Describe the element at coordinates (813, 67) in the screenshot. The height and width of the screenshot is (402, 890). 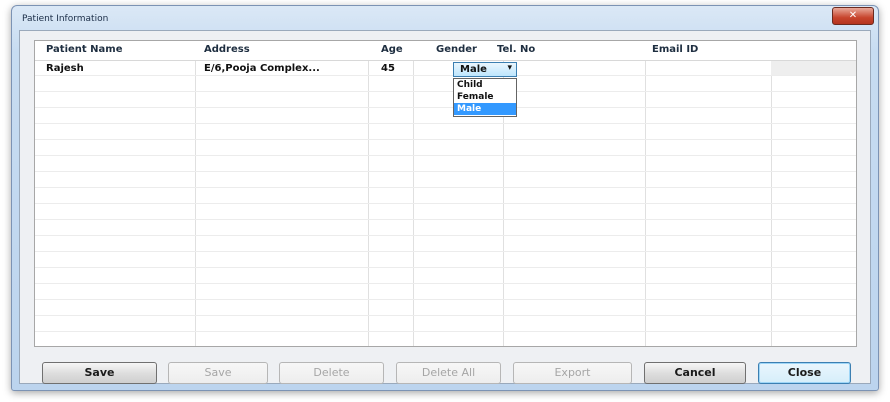
I see `row-trailing-cell` at that location.